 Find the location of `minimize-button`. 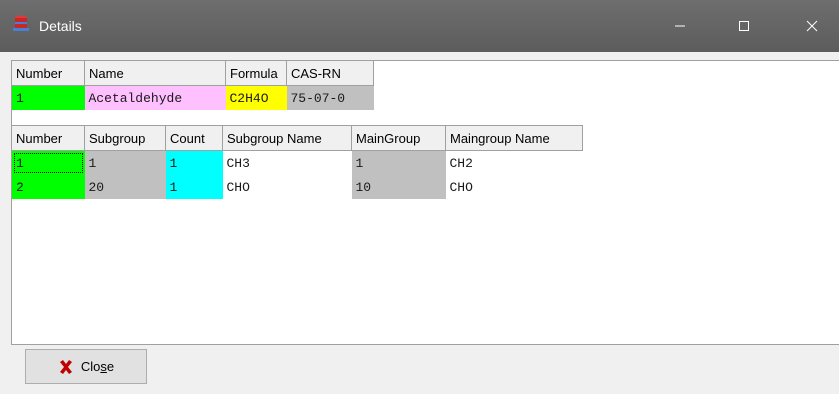

minimize-button is located at coordinates (680, 26).